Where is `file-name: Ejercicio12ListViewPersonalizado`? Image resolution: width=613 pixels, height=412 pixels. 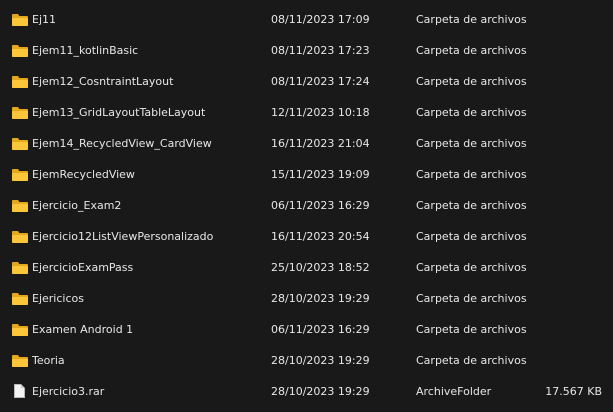
file-name: Ejercicio12ListViewPersonalizado is located at coordinates (123, 236).